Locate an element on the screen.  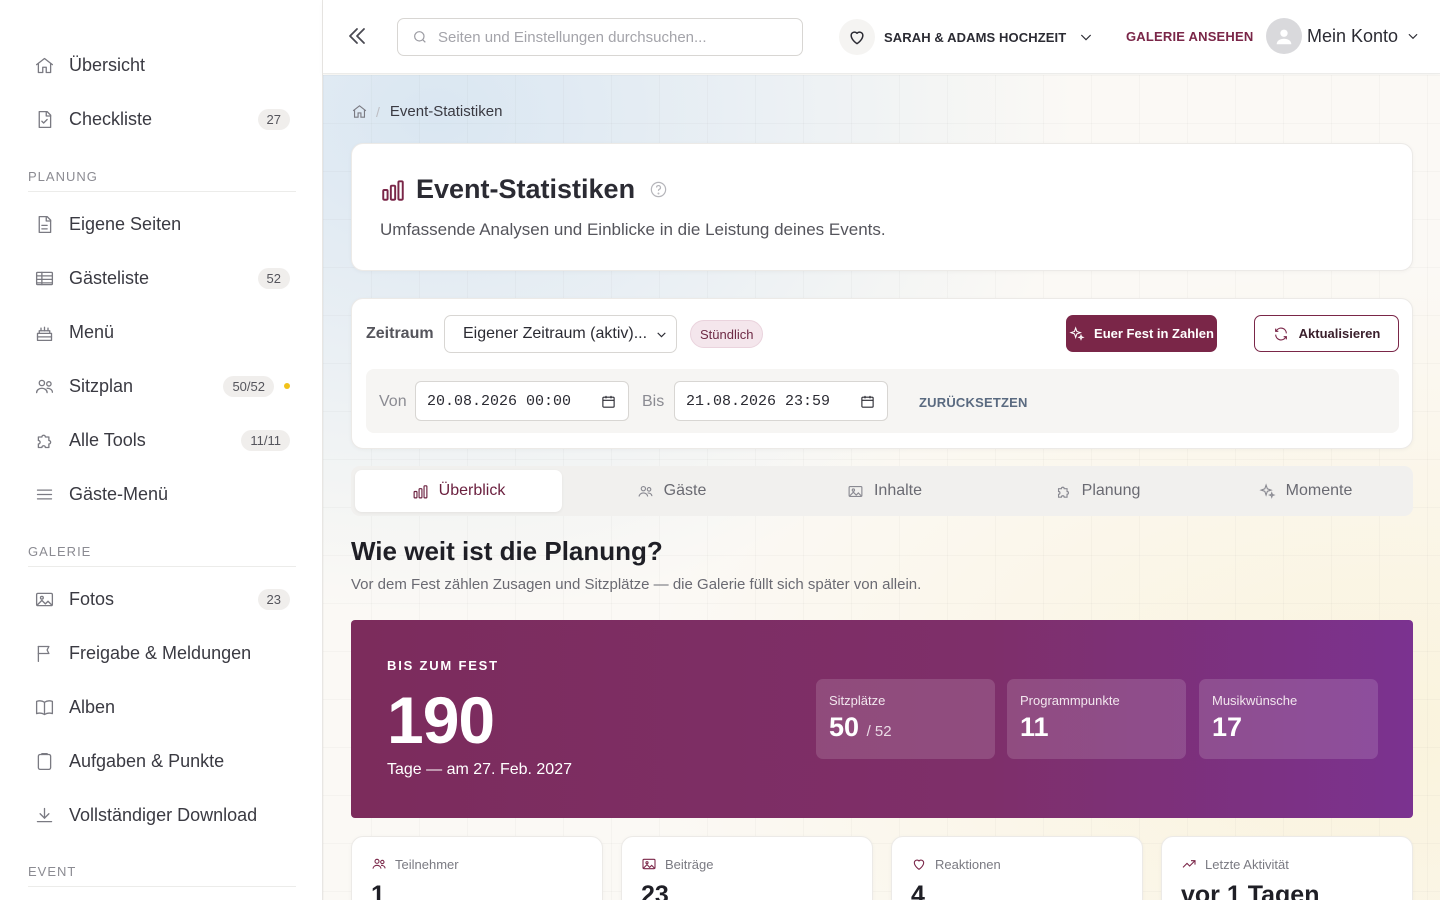
book-icon is located at coordinates (44, 707).